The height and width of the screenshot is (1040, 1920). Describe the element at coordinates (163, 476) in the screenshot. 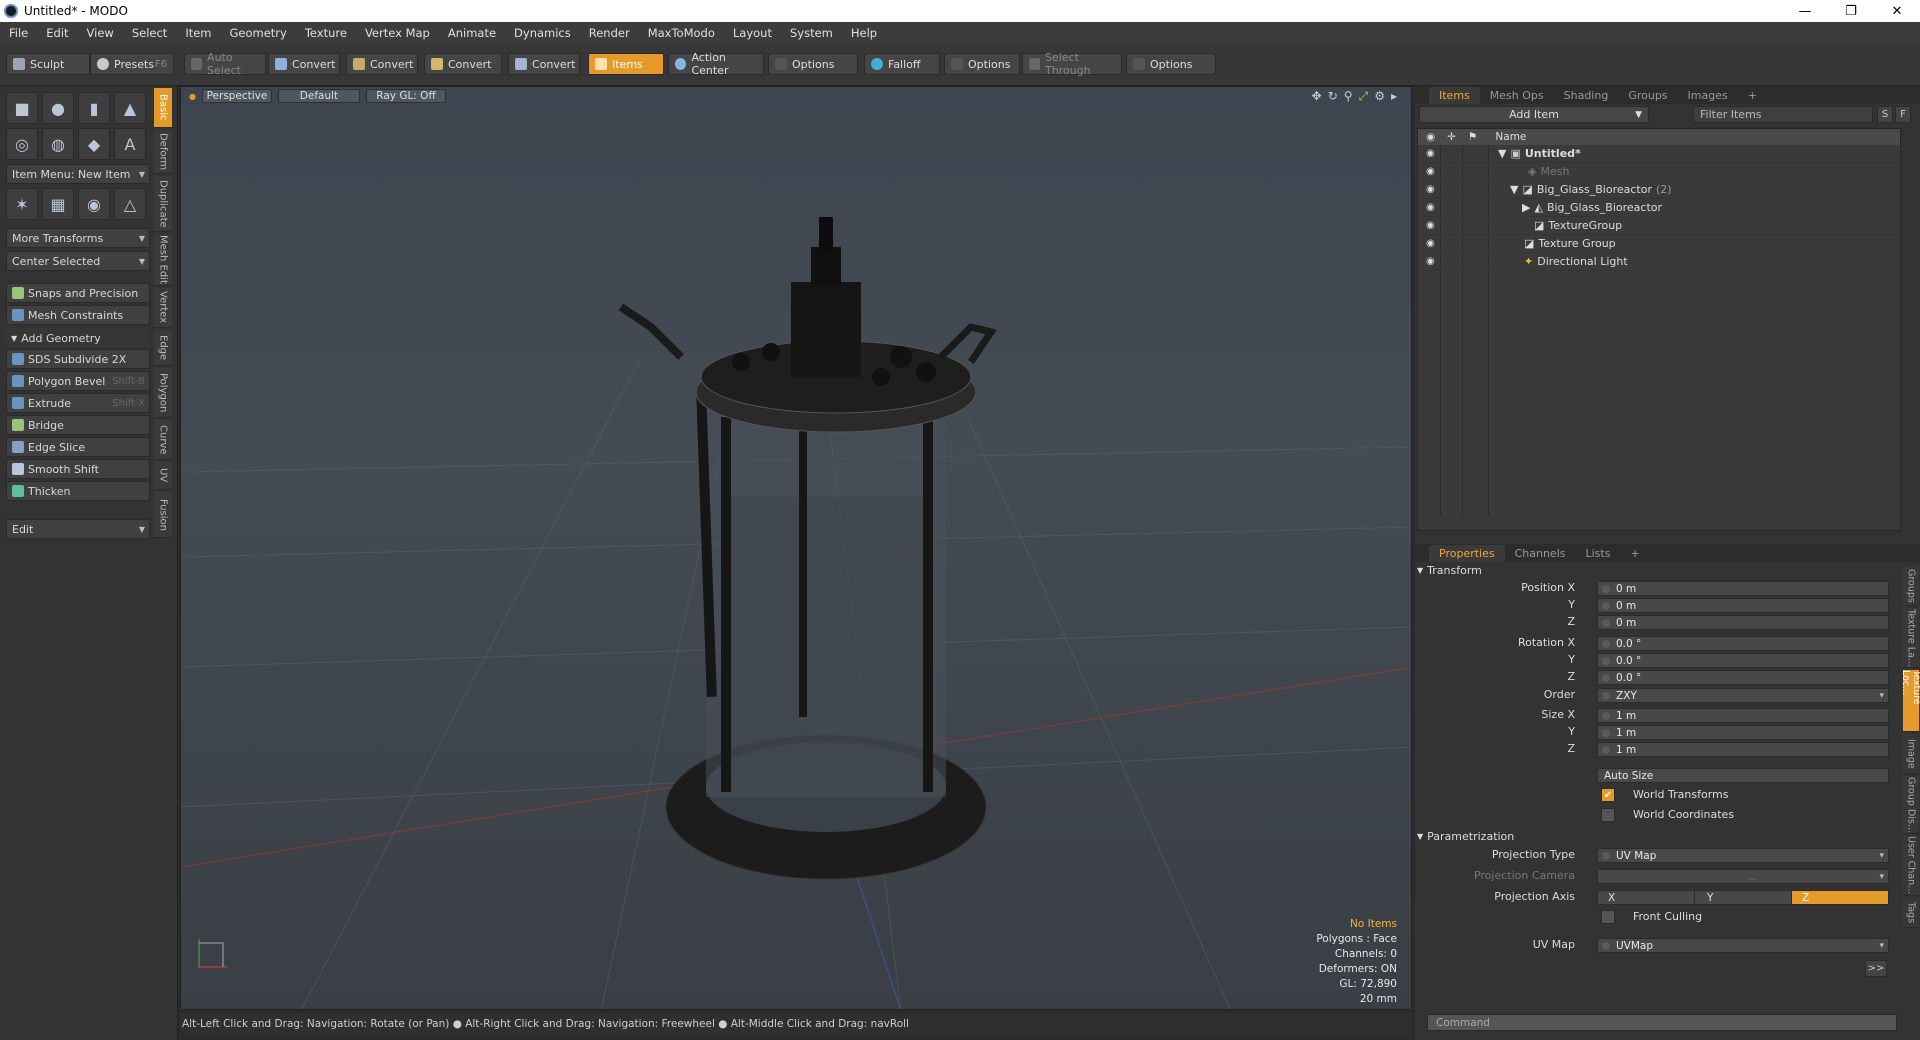

I see `tab-uv: UV` at that location.